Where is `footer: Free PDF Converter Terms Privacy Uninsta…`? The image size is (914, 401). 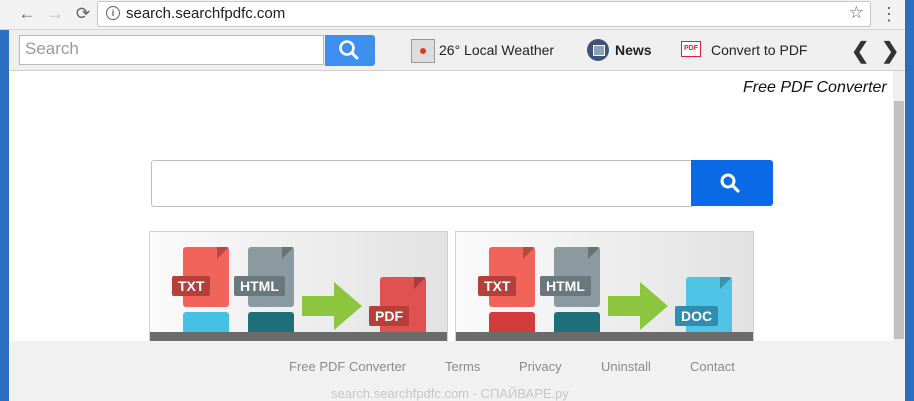
footer: Free PDF Converter Terms Privacy Uninsta… is located at coordinates (457, 371).